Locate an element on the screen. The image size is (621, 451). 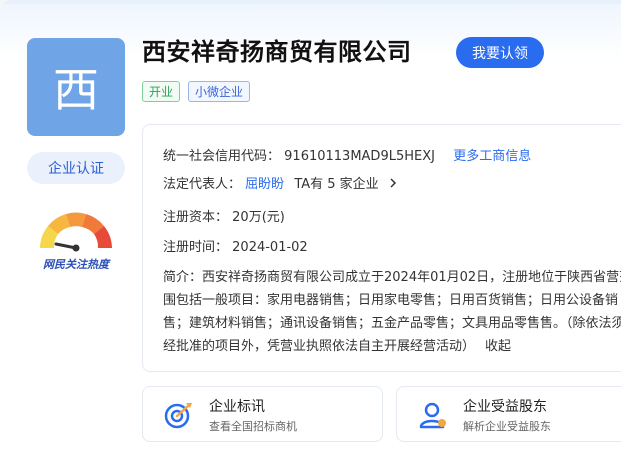
legal-rep-label: 法定代表人： is located at coordinates (202, 184).